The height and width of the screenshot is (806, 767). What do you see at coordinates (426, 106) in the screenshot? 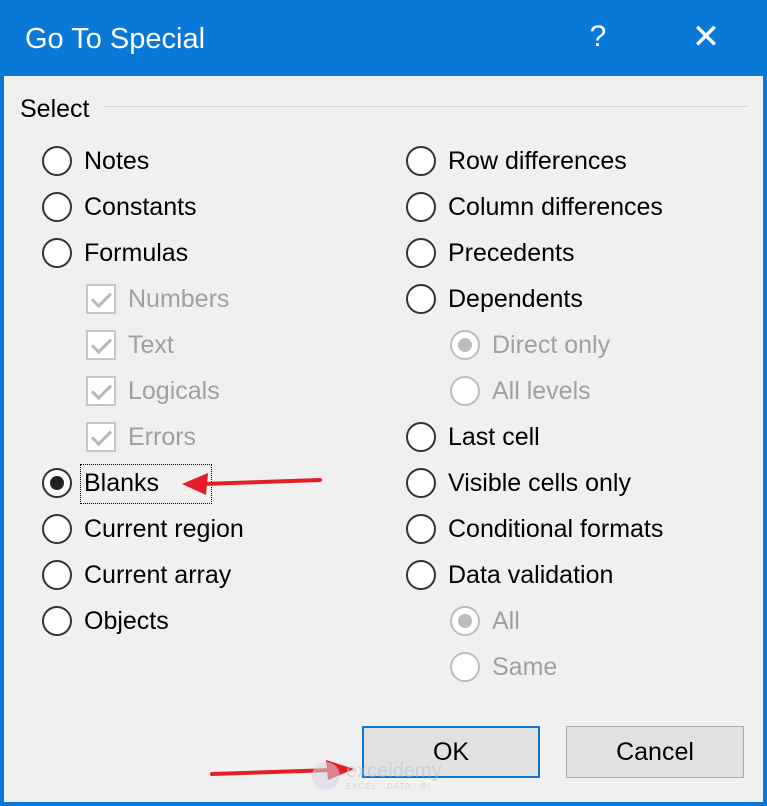
I see `group-divider` at bounding box center [426, 106].